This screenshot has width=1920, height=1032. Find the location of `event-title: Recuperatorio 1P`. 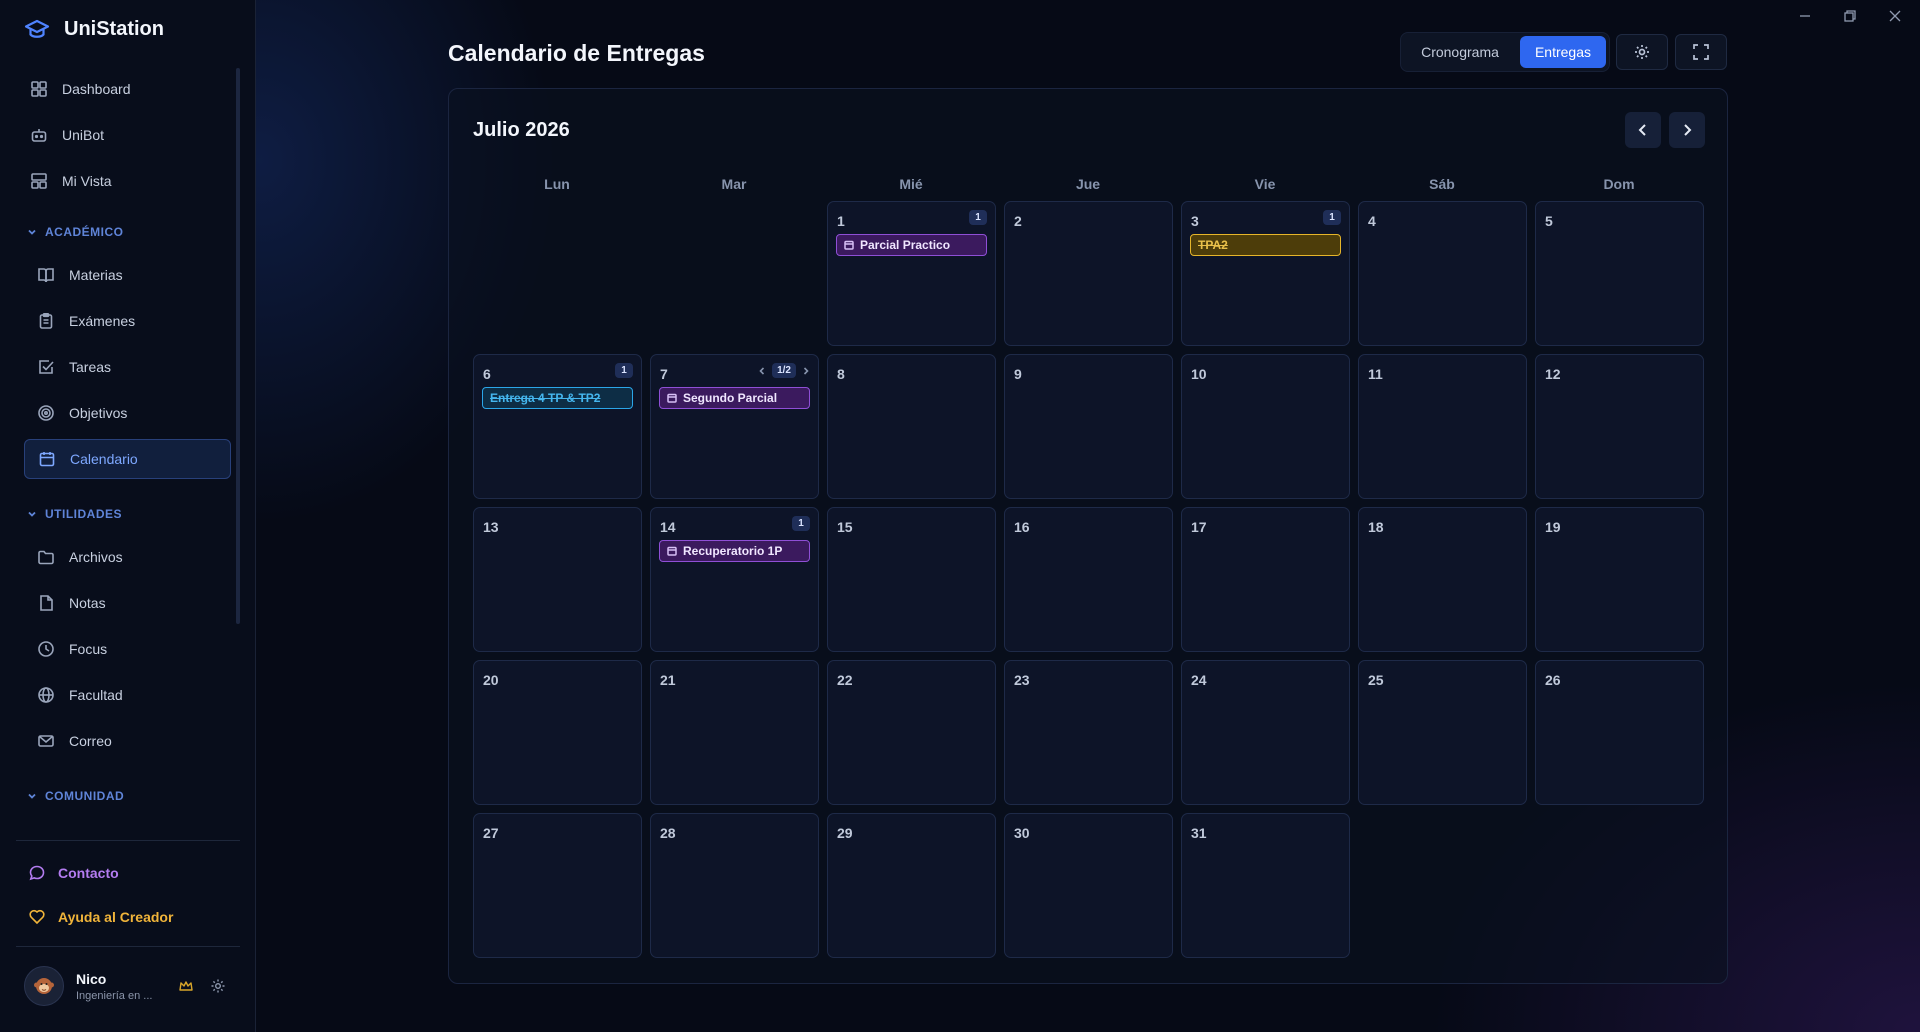

event-title: Recuperatorio 1P is located at coordinates (733, 551).